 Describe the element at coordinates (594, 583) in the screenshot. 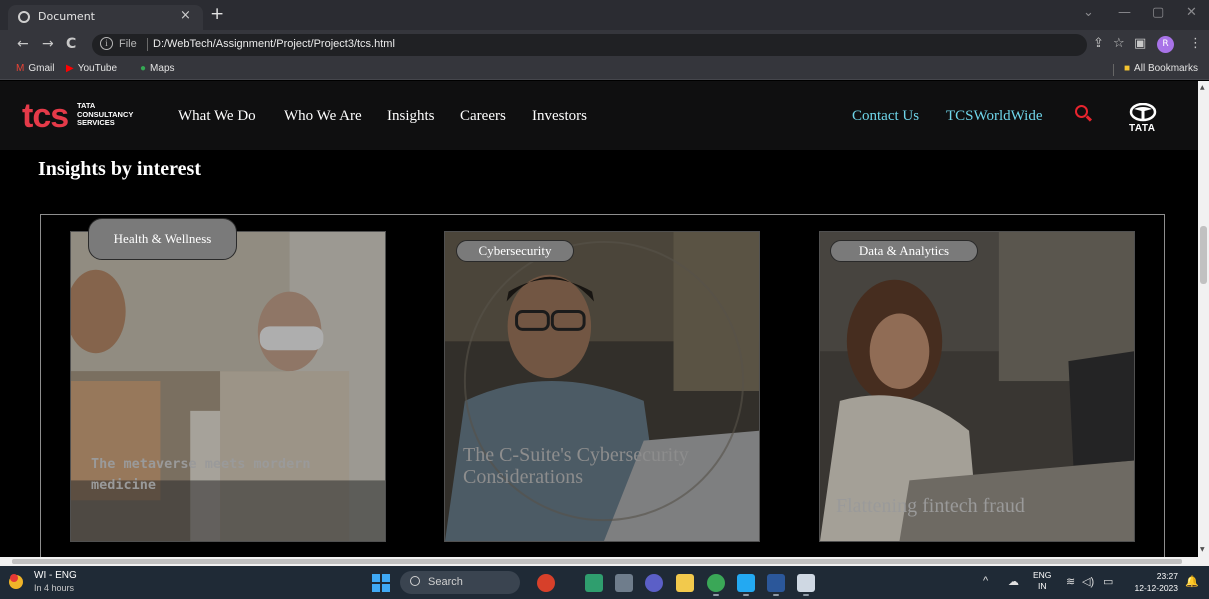

I see `store-app-icon` at that location.